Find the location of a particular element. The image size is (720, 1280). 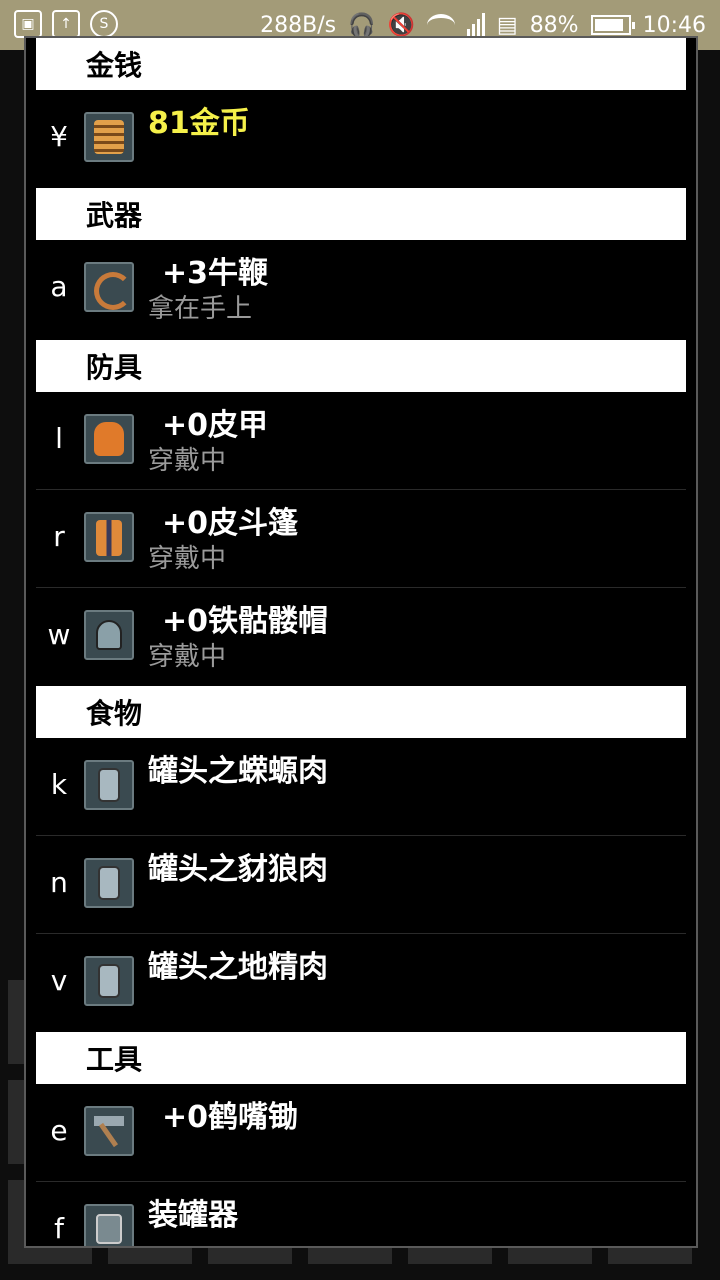

coins-icon is located at coordinates (109, 137).